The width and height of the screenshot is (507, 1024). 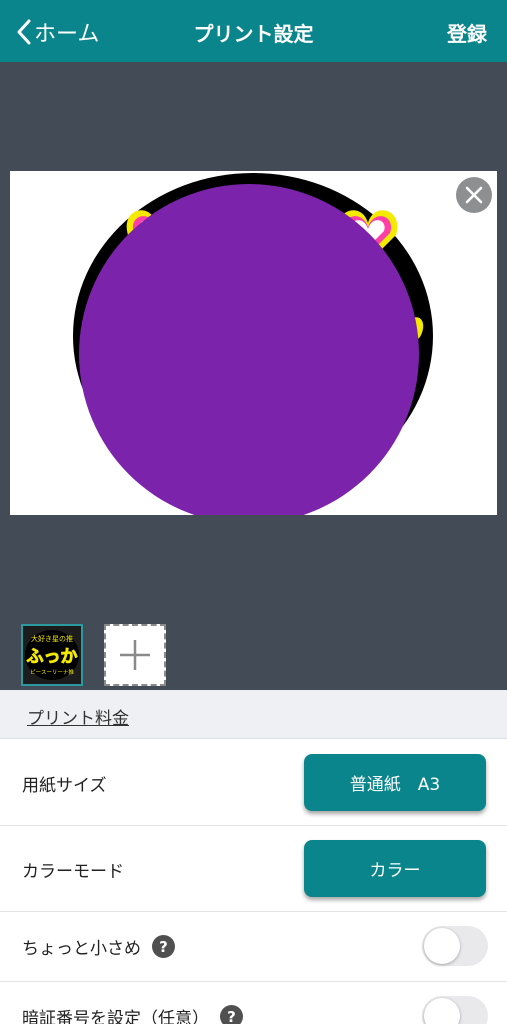 I want to click on thumbnail-artwork: 大好き星の推 ふっか ピースーリーナ推, so click(x=52, y=655).